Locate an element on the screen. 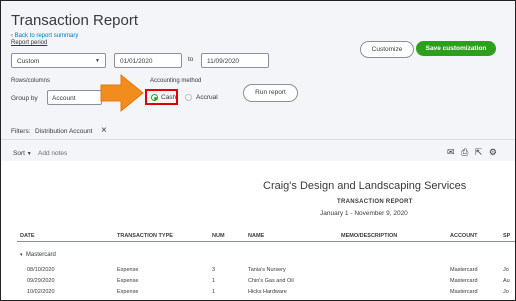  report-period-label: Report period is located at coordinates (29, 43).